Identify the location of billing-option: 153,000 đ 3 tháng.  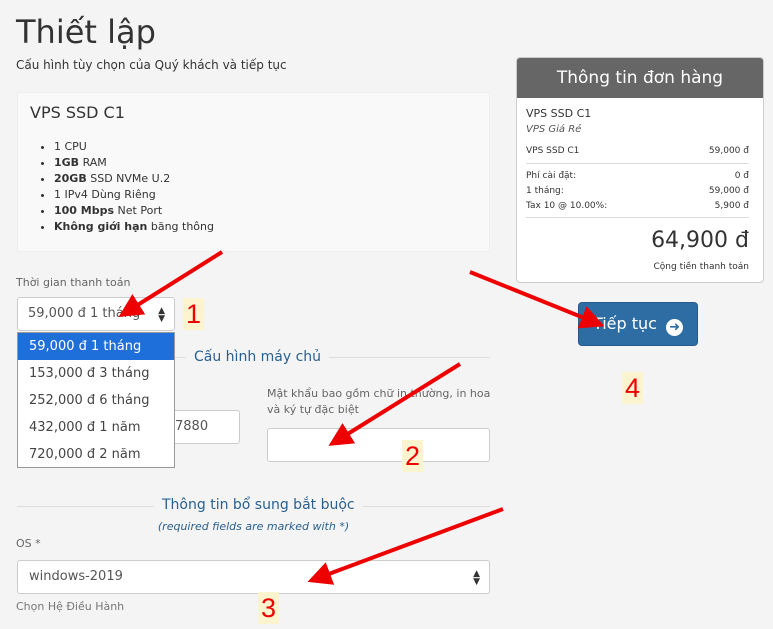
(96, 373).